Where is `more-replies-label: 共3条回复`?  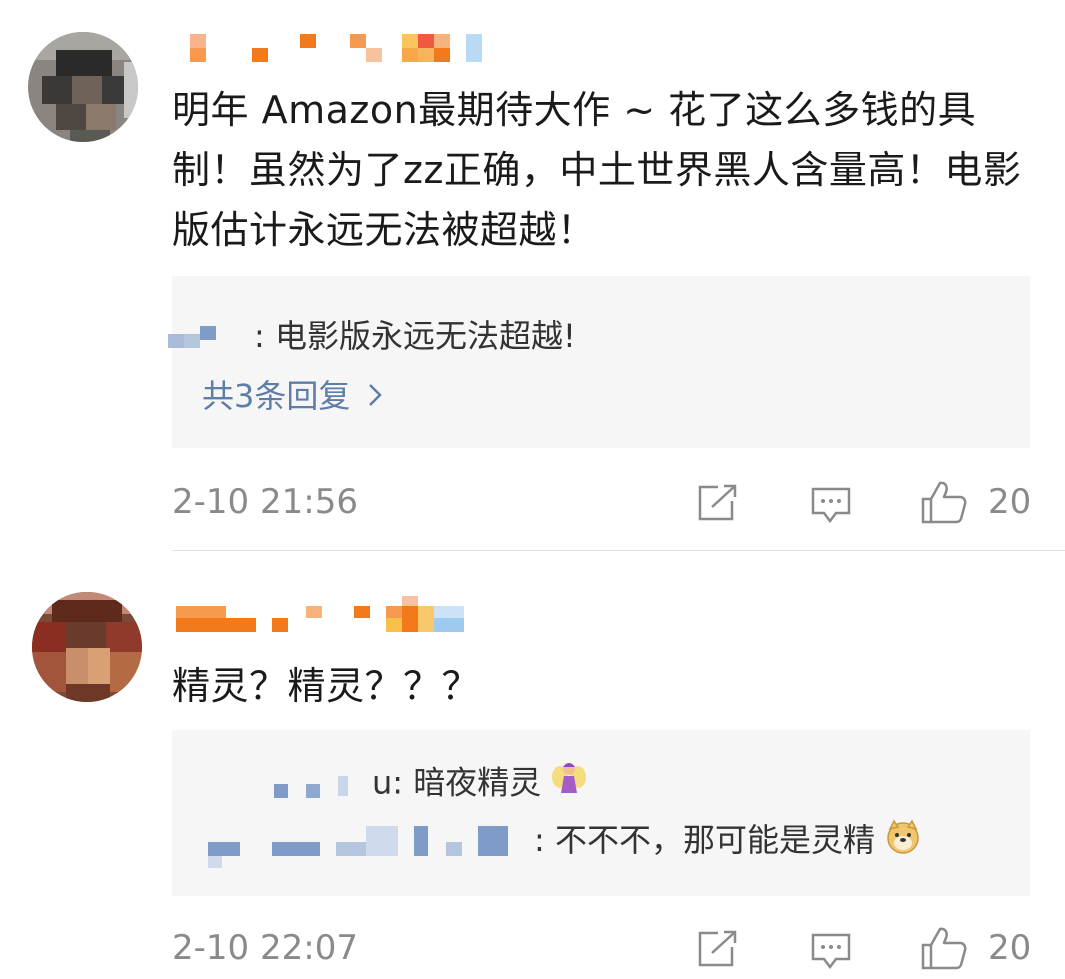 more-replies-label: 共3条回复 is located at coordinates (276, 396).